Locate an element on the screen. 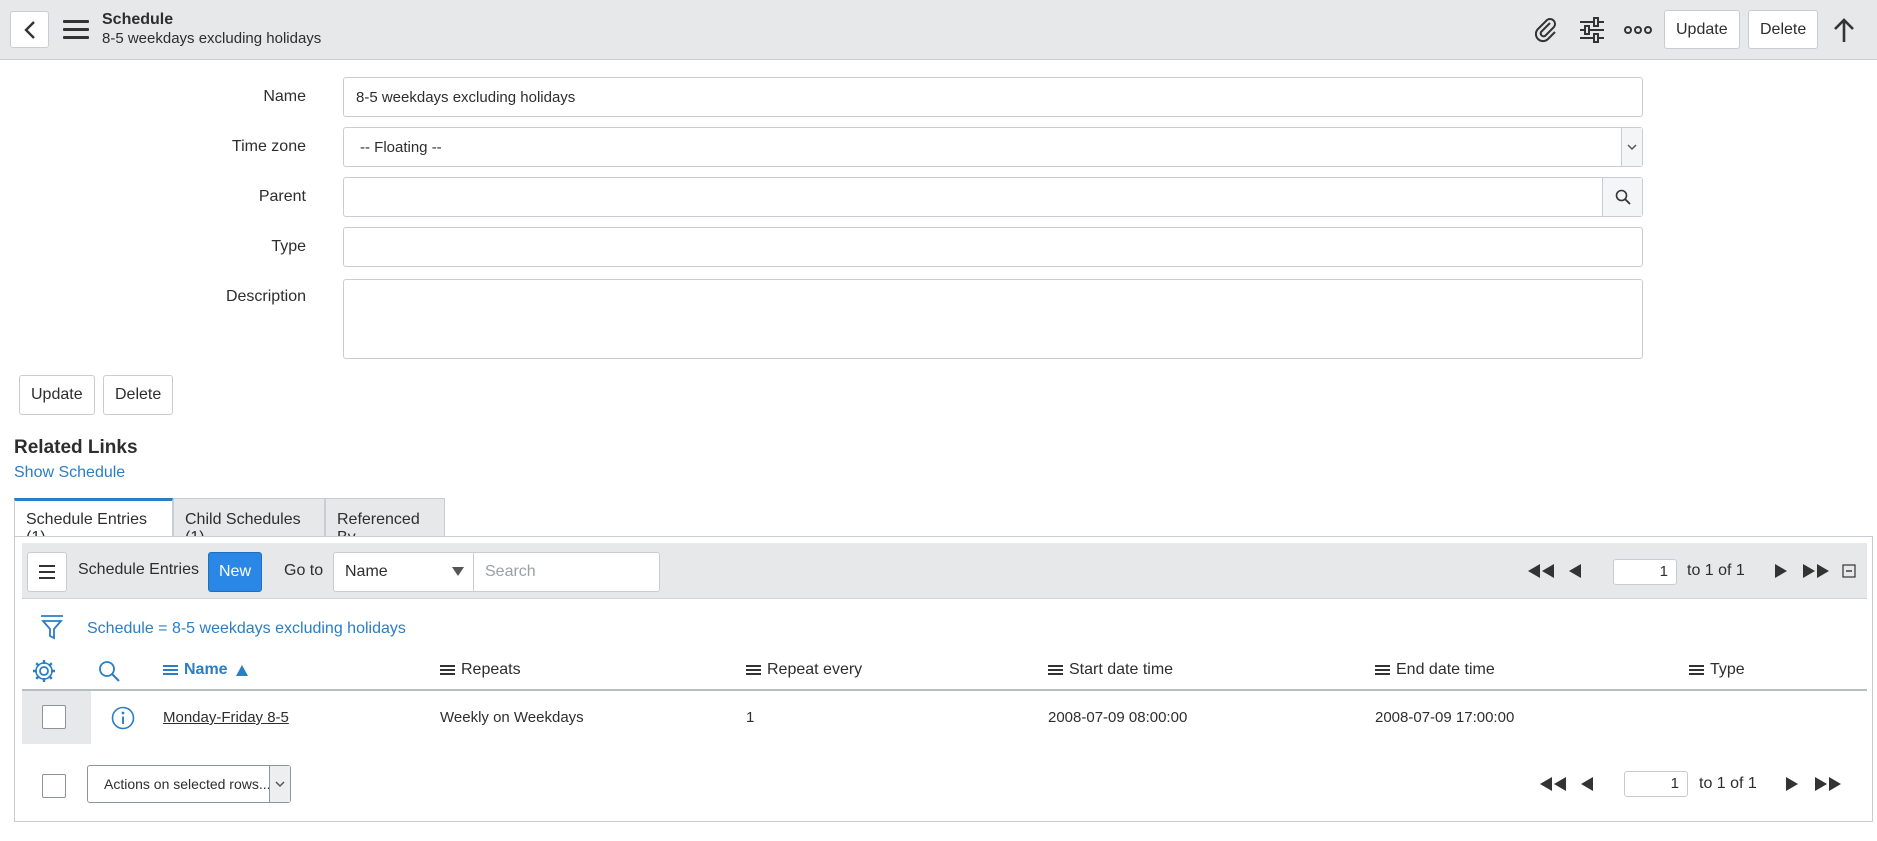 This screenshot has height=841, width=1877. name-input: 8-5 weekdays excluding holidays is located at coordinates (993, 97).